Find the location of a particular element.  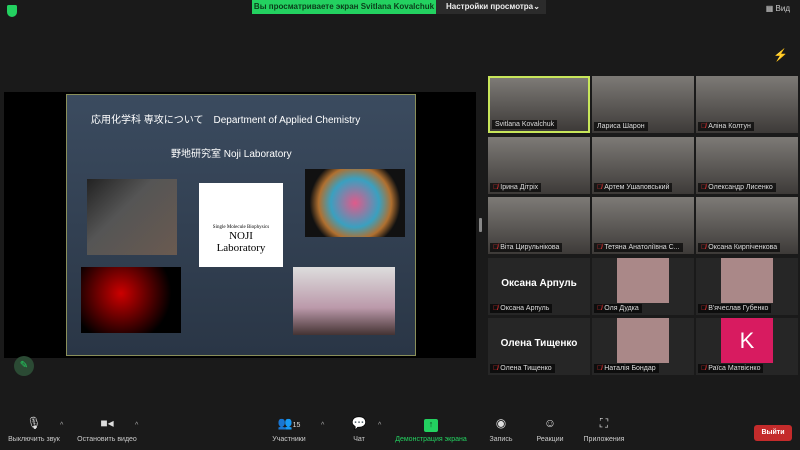

participant-name-label: 🎙̸ Віта Цирульнікова is located at coordinates (526, 247).